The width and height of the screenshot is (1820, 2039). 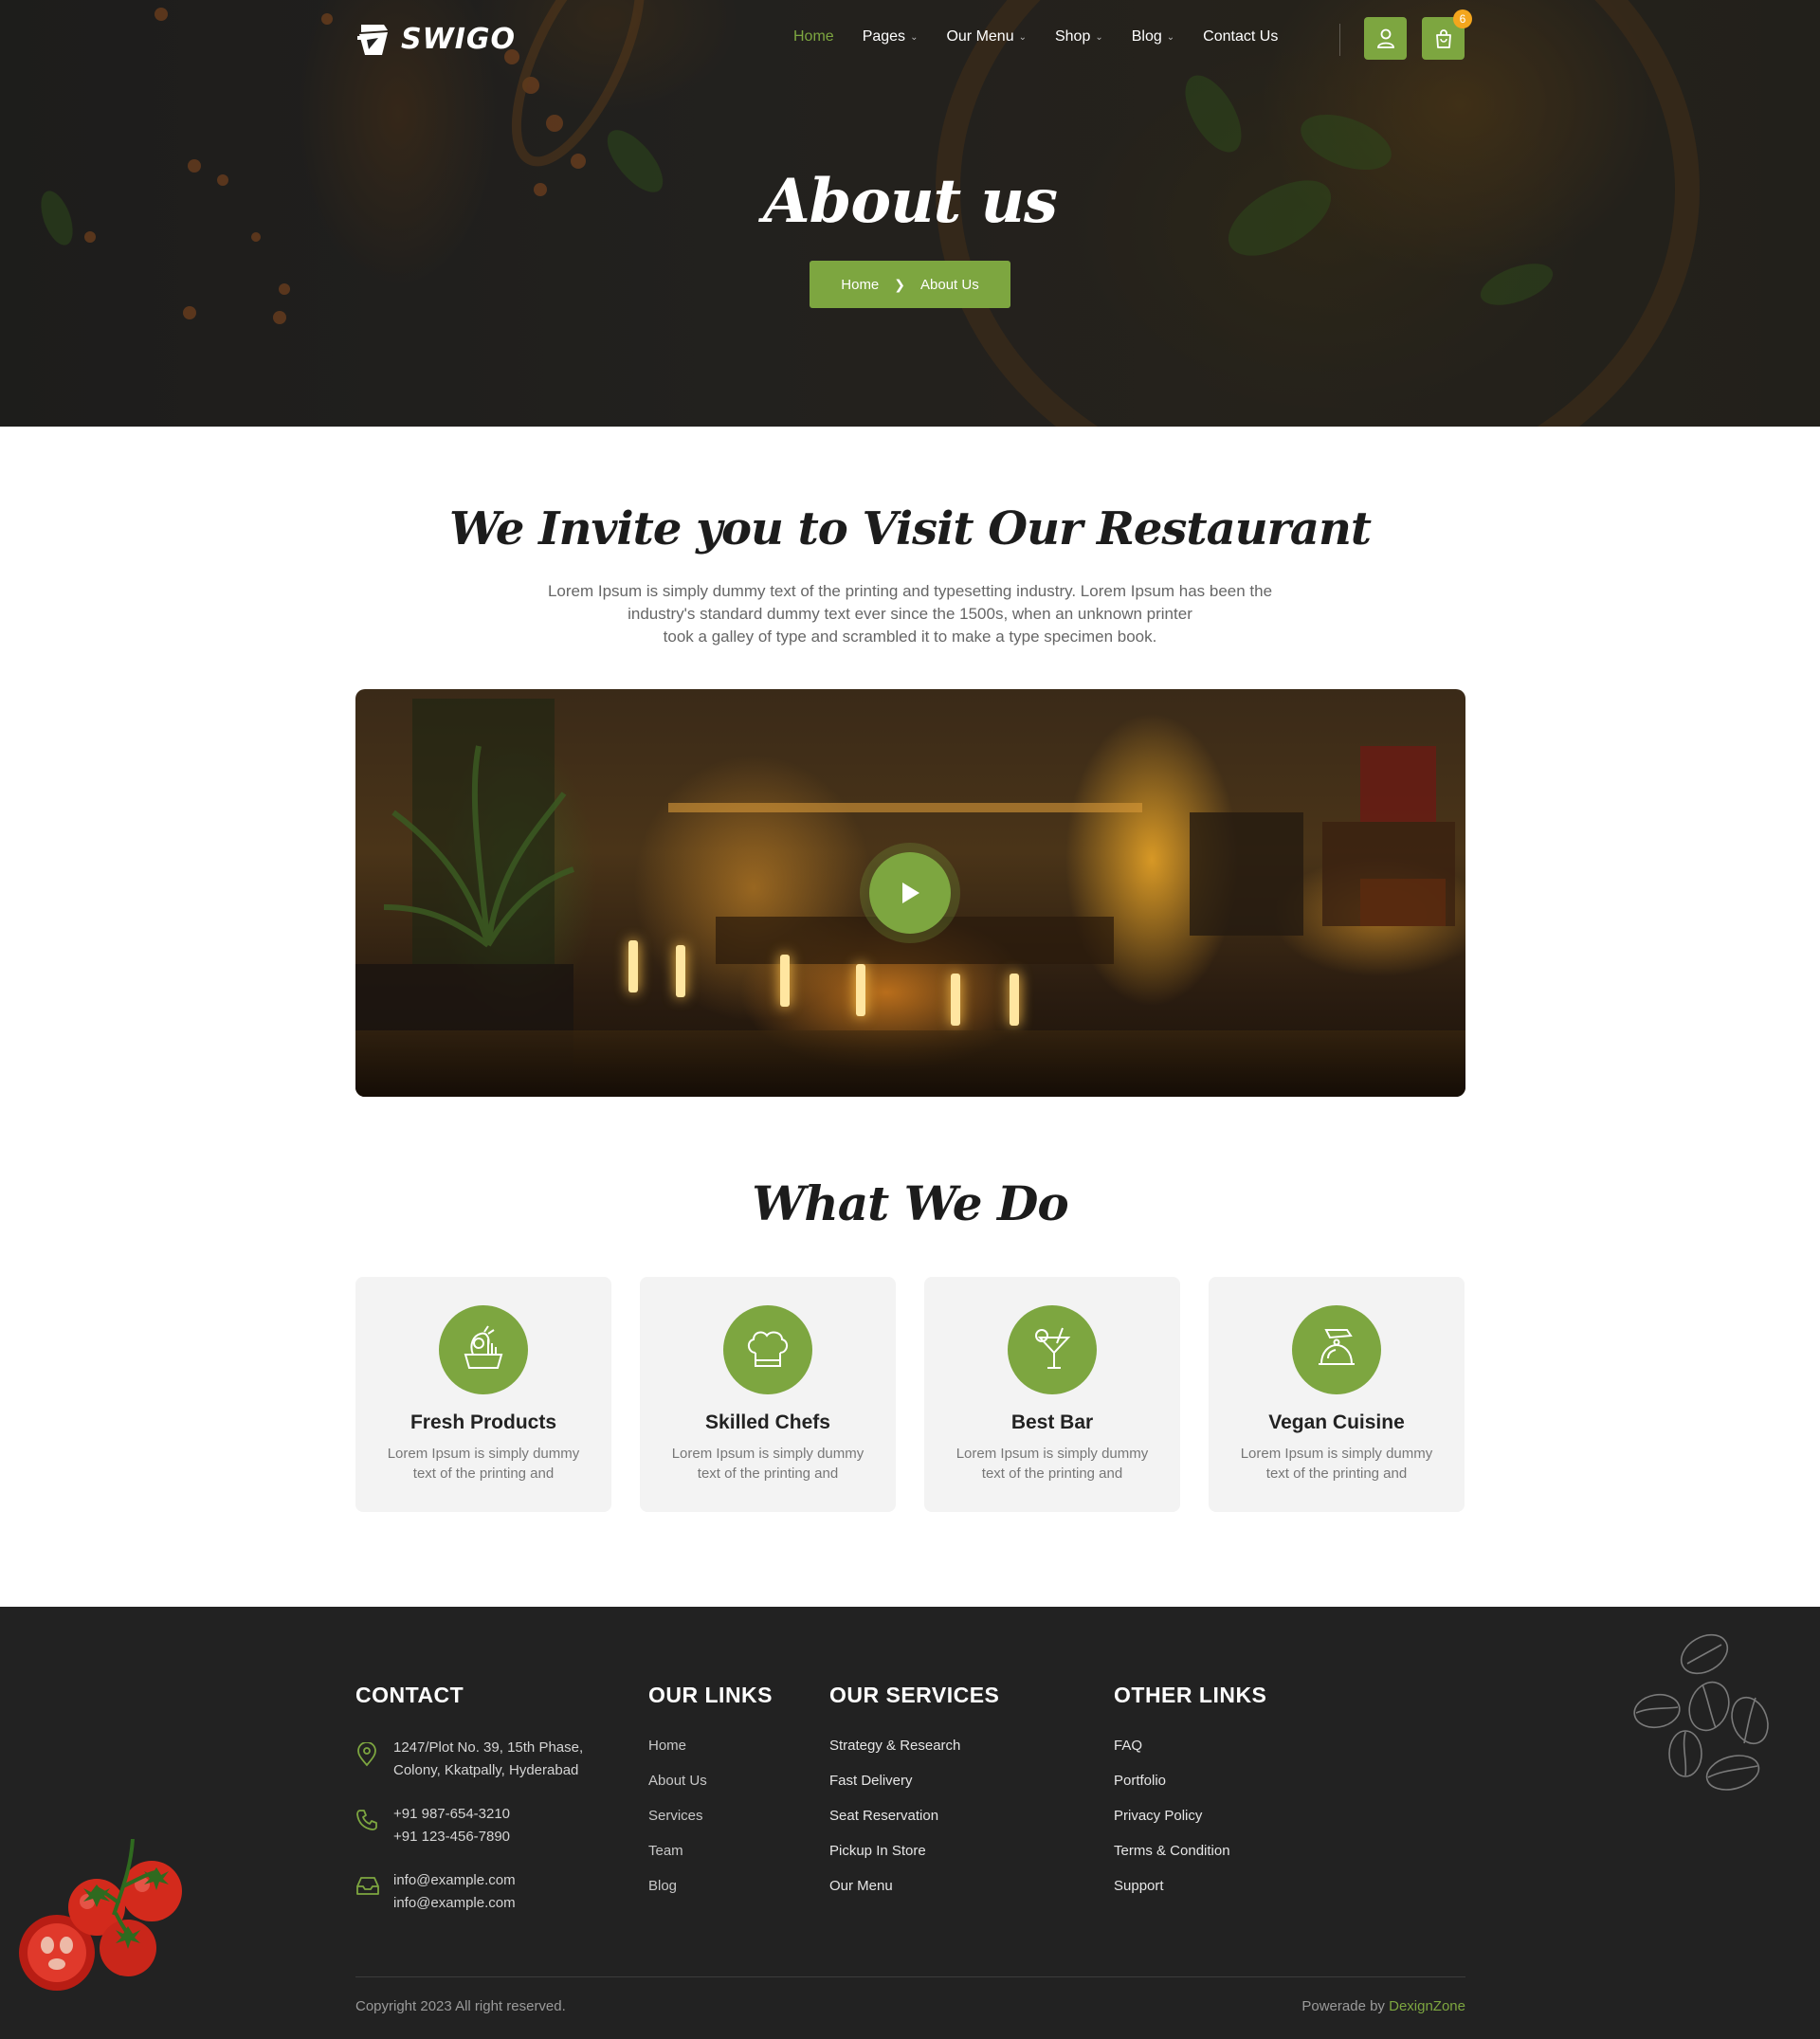 I want to click on nav-item-contact-us: Contact Us, so click(x=1240, y=37).